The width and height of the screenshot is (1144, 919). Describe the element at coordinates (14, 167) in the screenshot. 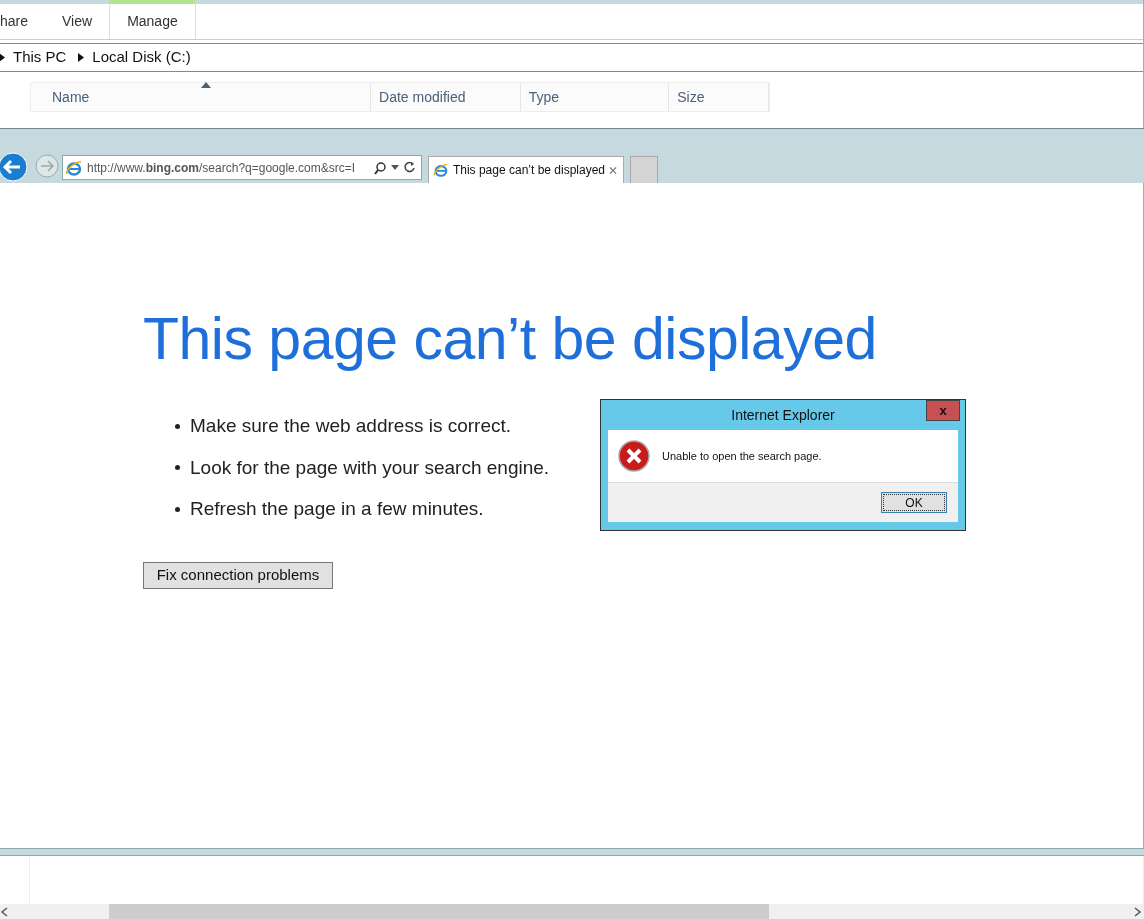

I see `back-icon` at that location.